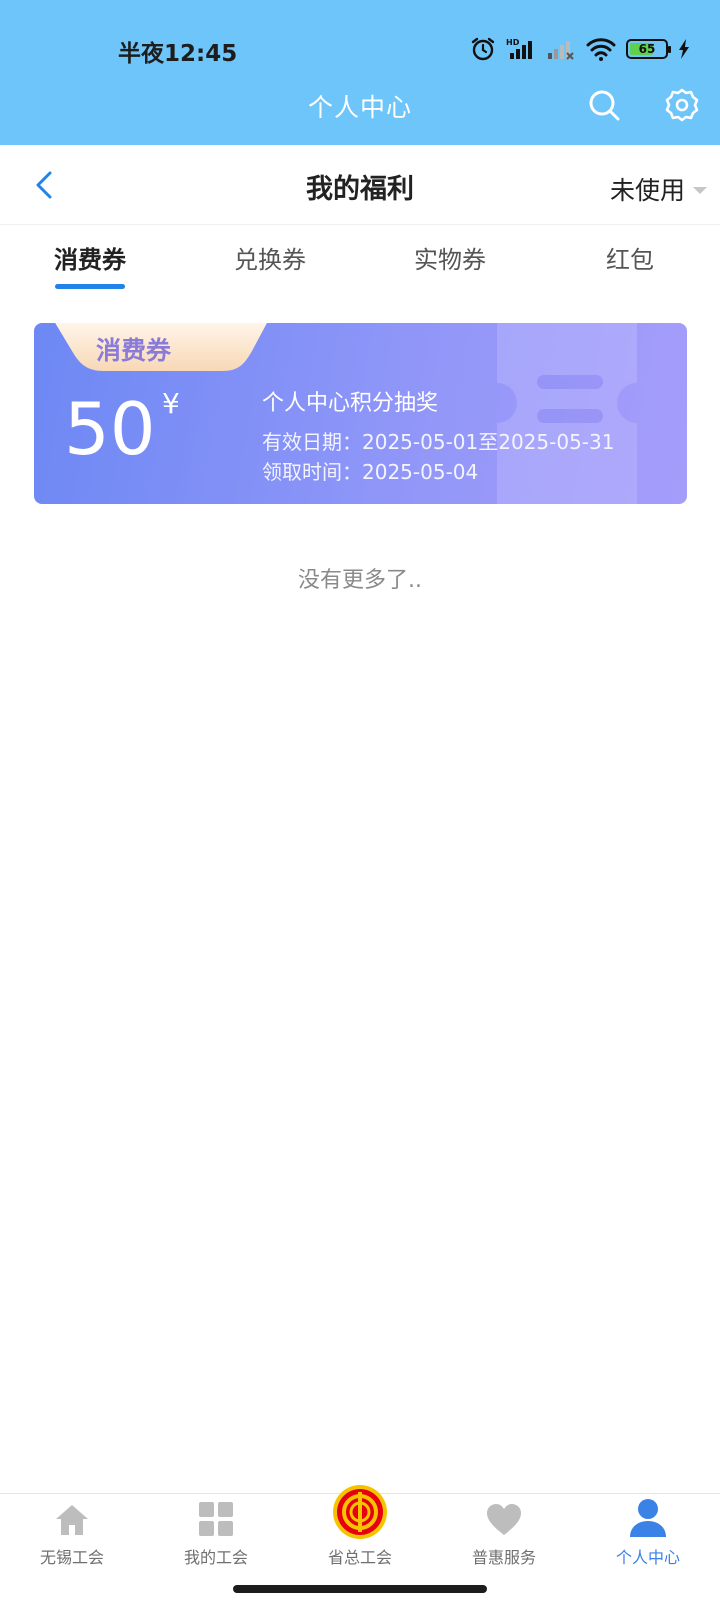 Image resolution: width=720 pixels, height=1600 pixels. What do you see at coordinates (601, 49) in the screenshot?
I see `wifi-icon` at bounding box center [601, 49].